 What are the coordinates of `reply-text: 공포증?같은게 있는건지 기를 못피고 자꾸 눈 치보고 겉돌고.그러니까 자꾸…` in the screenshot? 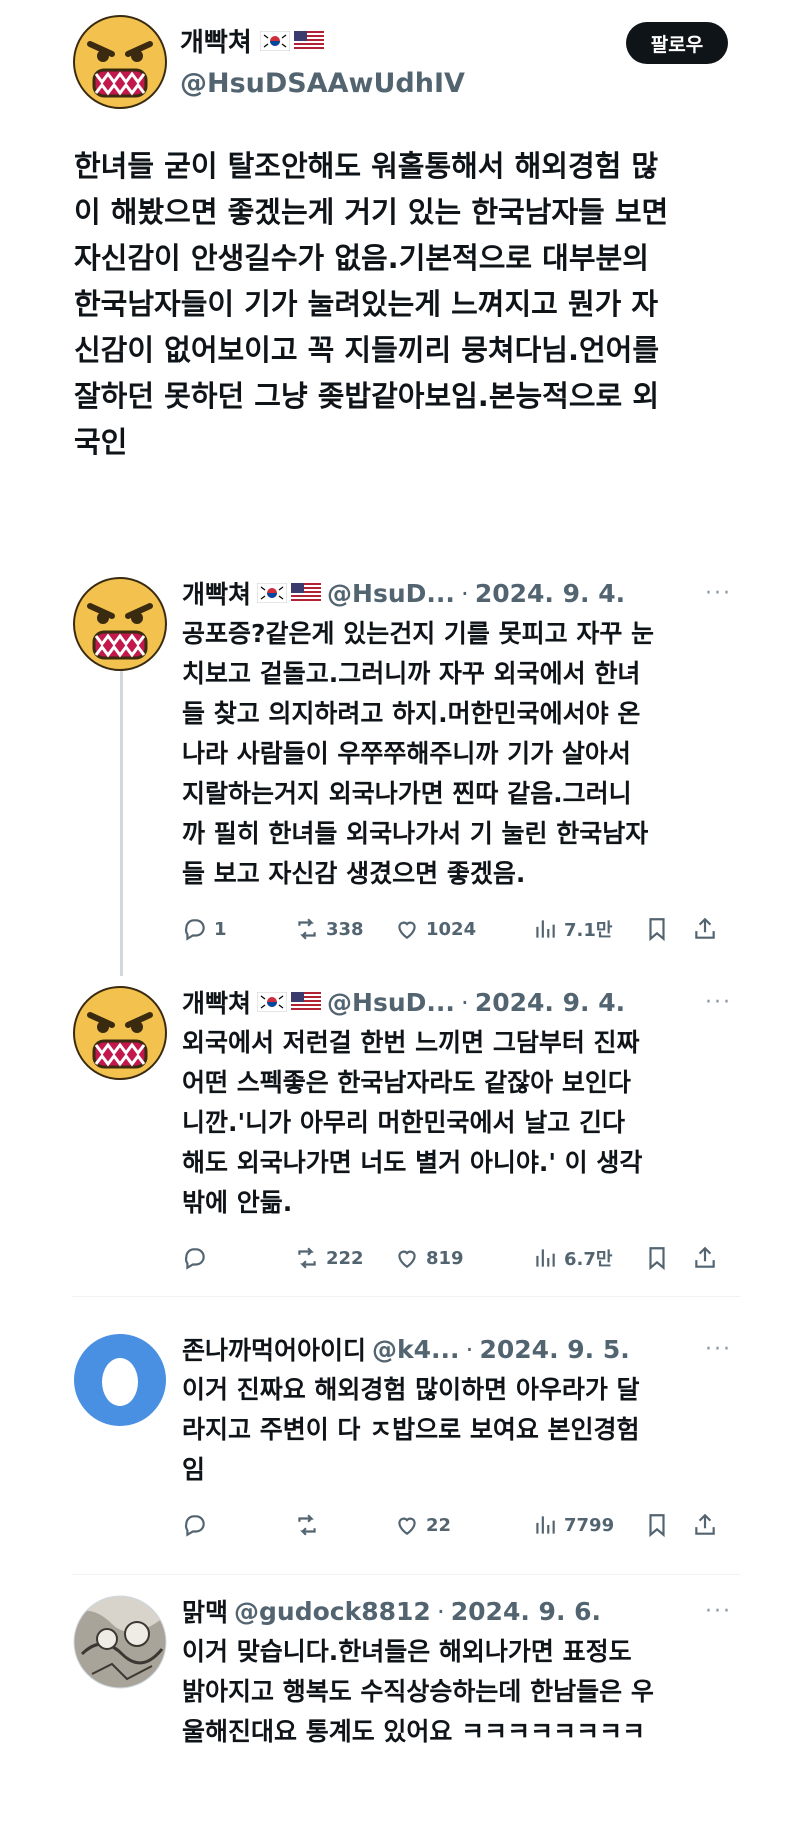 It's located at (418, 753).